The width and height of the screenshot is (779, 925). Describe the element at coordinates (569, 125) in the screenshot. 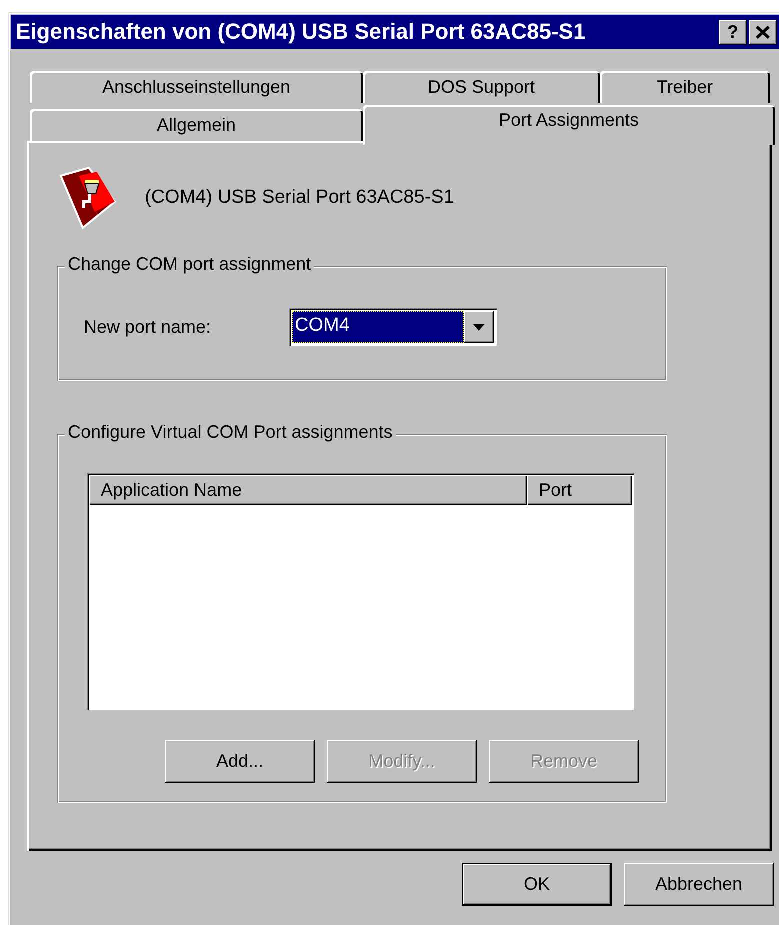

I see `tab: Port Assignments` at that location.